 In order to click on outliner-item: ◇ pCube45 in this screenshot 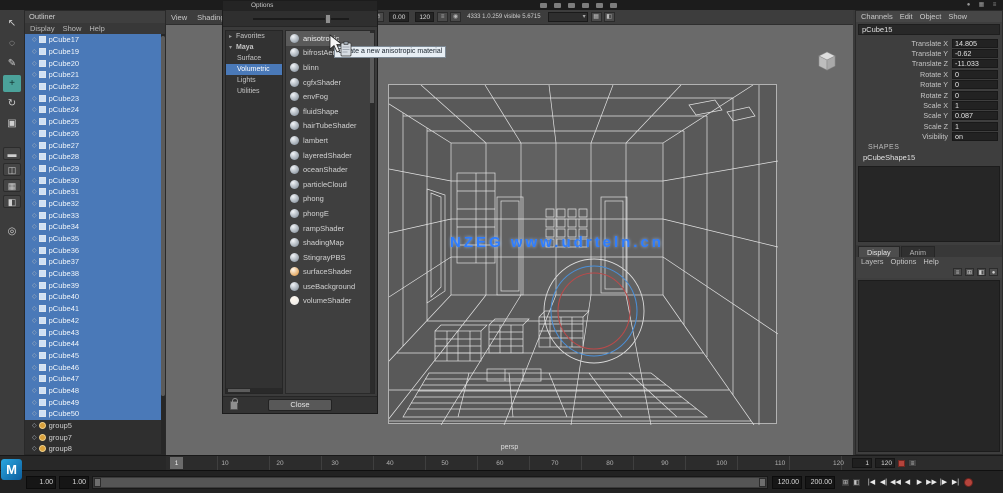, I will do `click(93, 355)`.